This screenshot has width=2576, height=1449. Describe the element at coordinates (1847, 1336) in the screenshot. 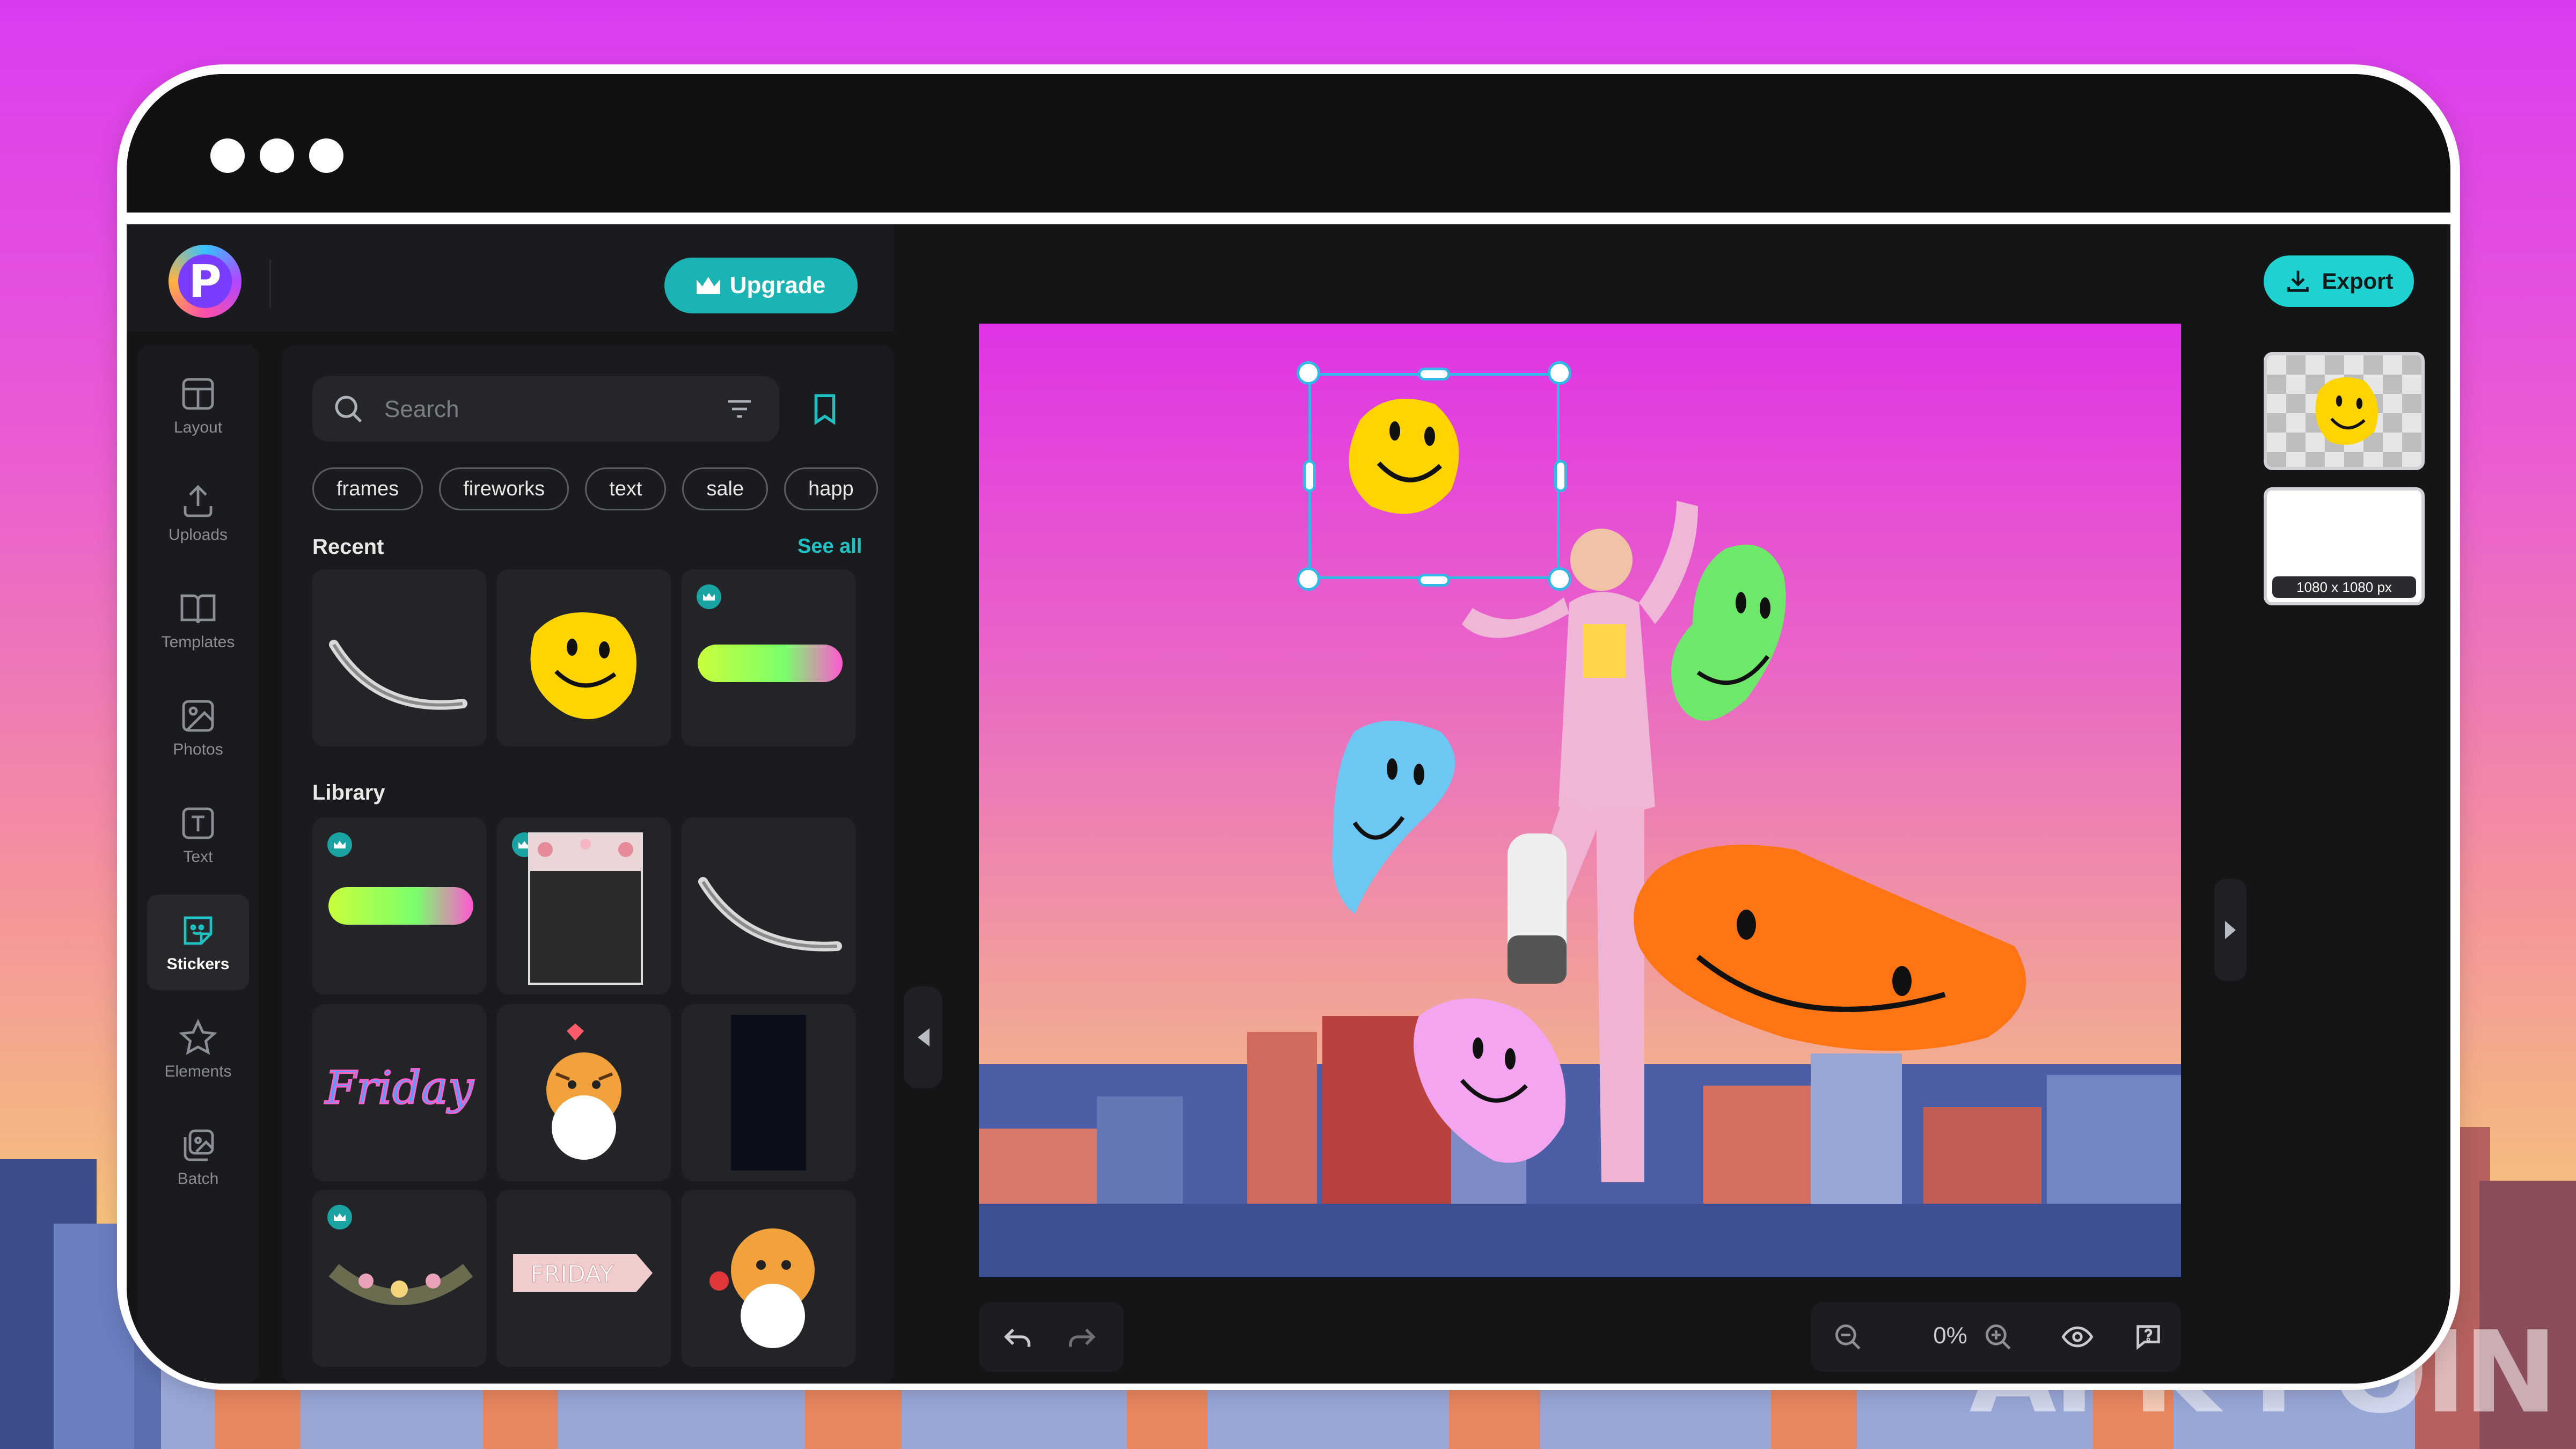

I see `zoom-out-icon` at that location.